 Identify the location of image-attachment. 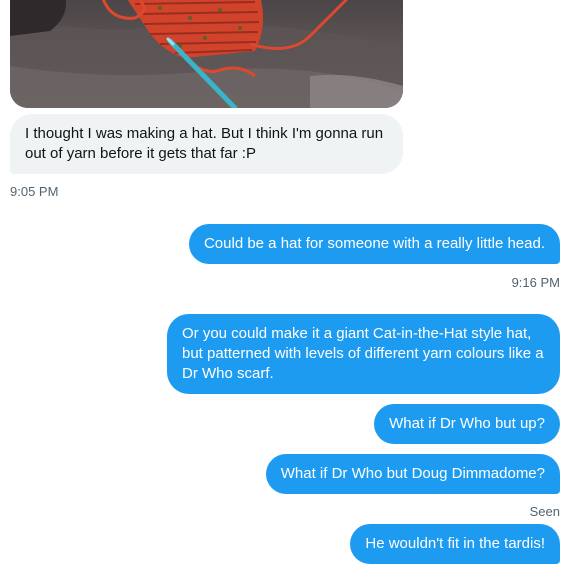
(206, 54).